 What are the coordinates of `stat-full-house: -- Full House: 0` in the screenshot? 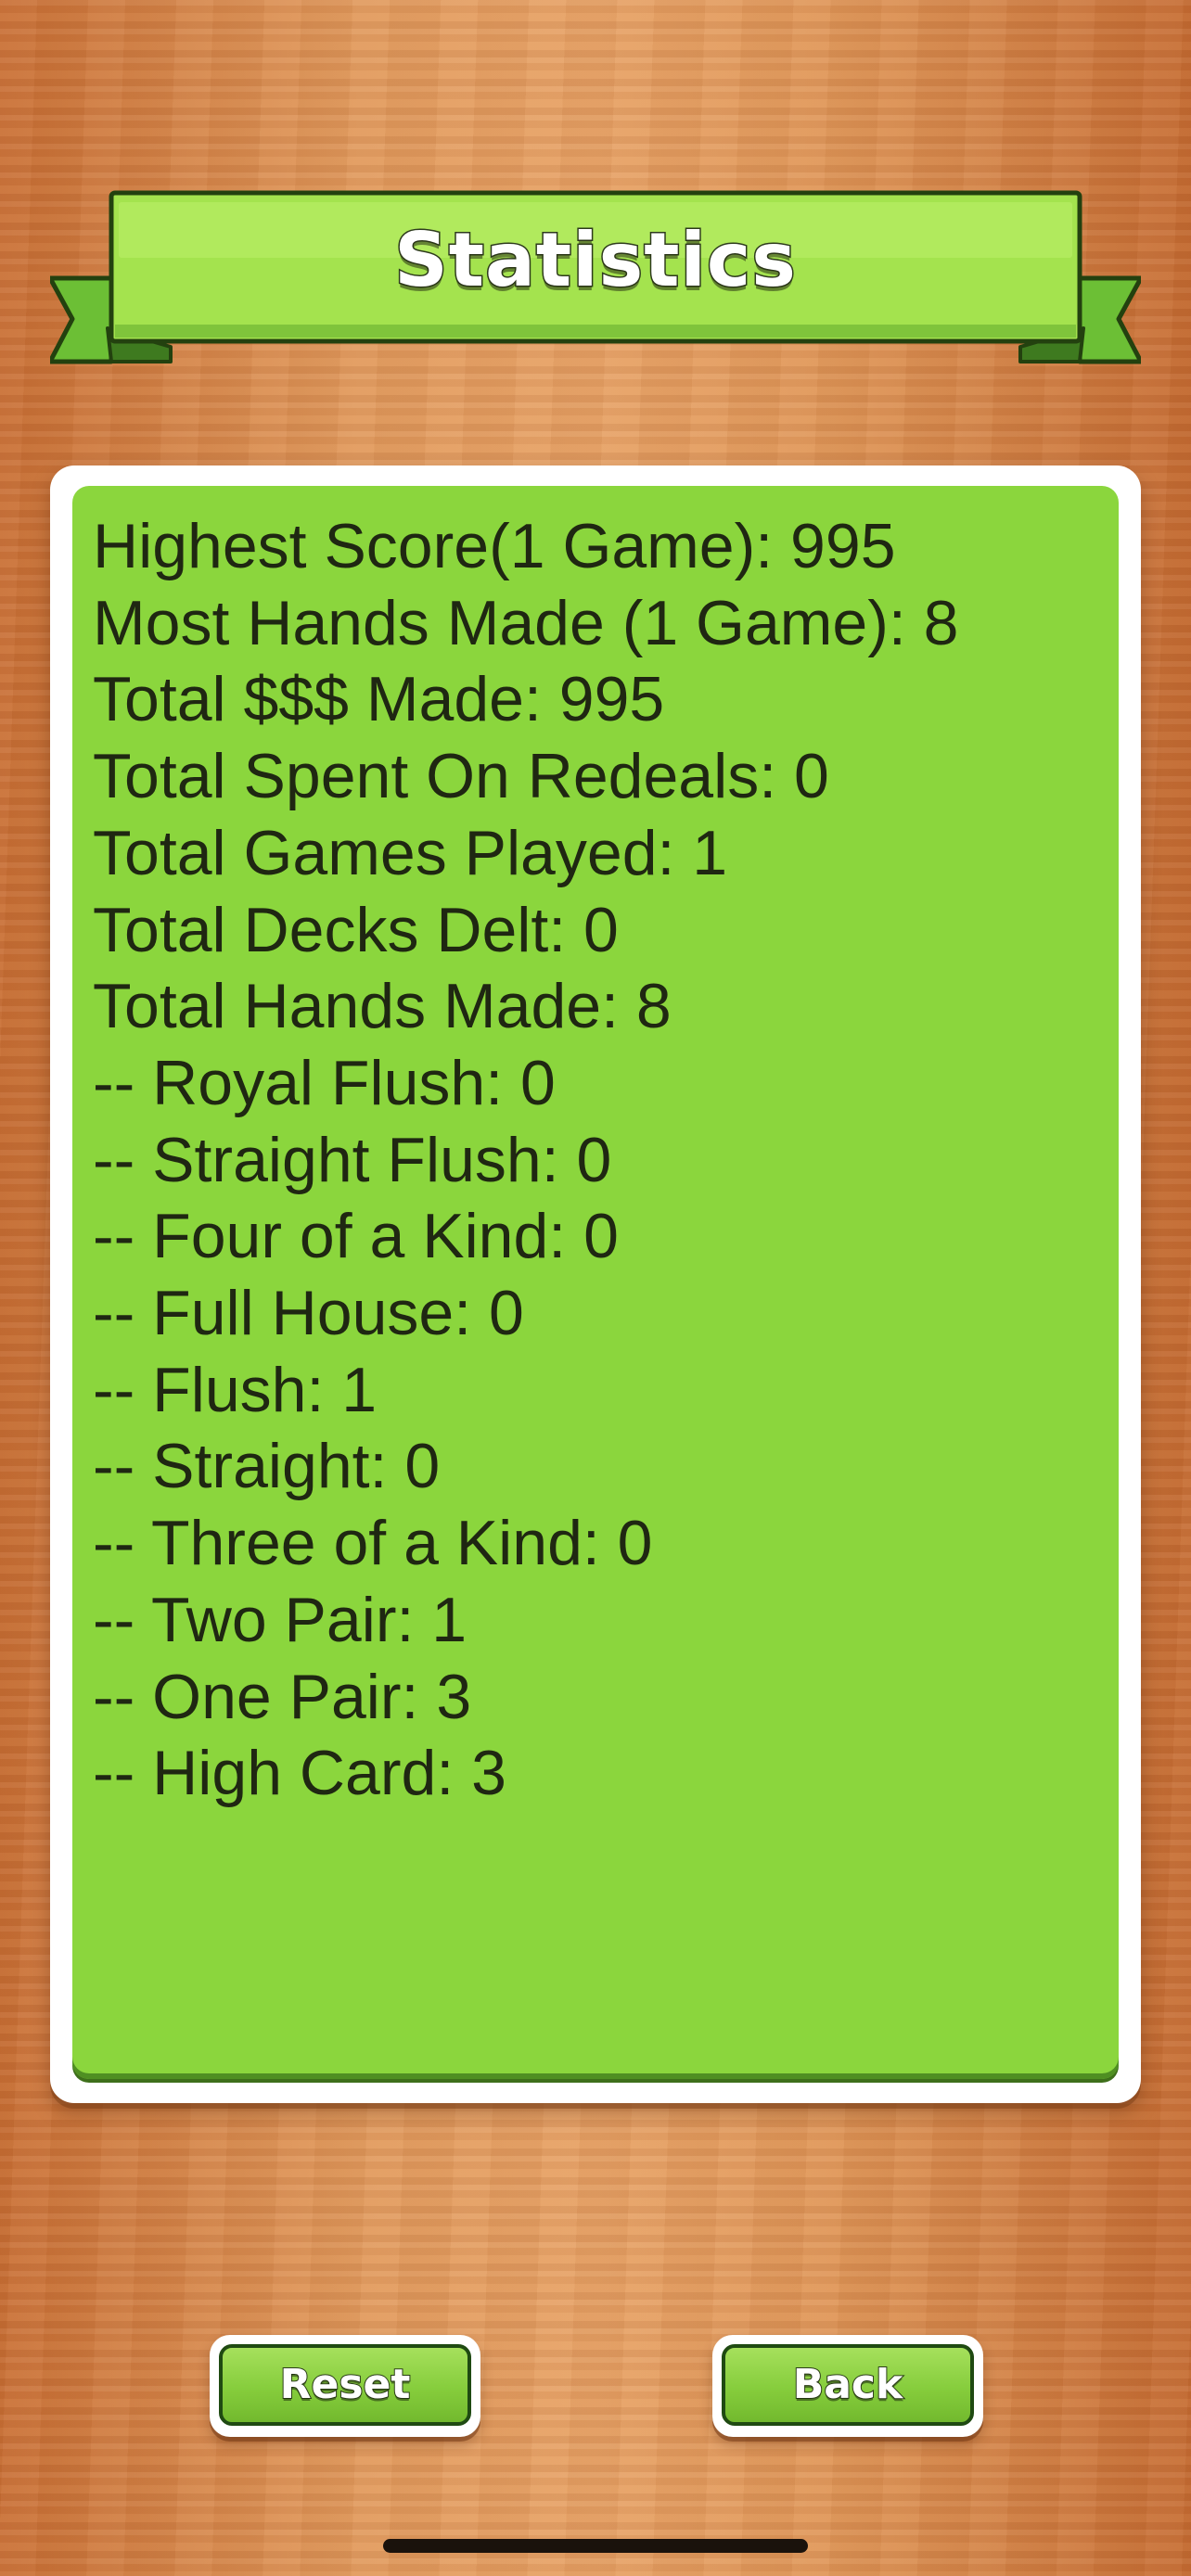 It's located at (308, 1313).